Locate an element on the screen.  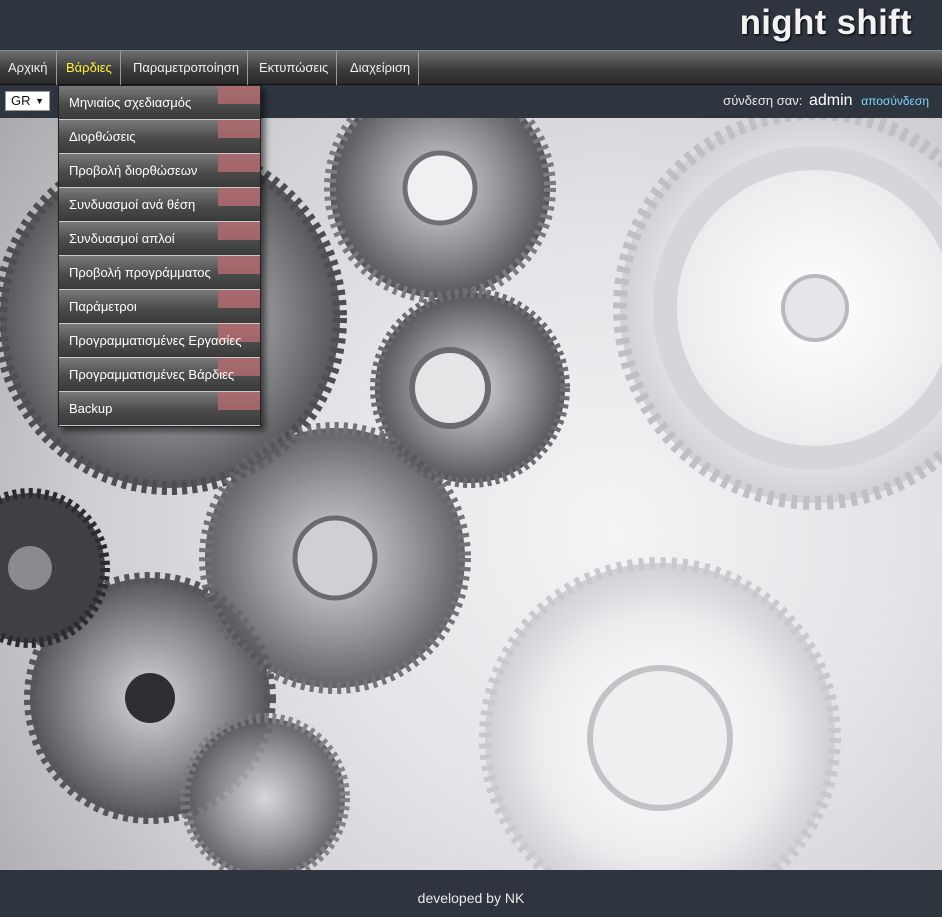
login-info: σύνδεση σαν: admin αποσύνδεση is located at coordinates (826, 101).